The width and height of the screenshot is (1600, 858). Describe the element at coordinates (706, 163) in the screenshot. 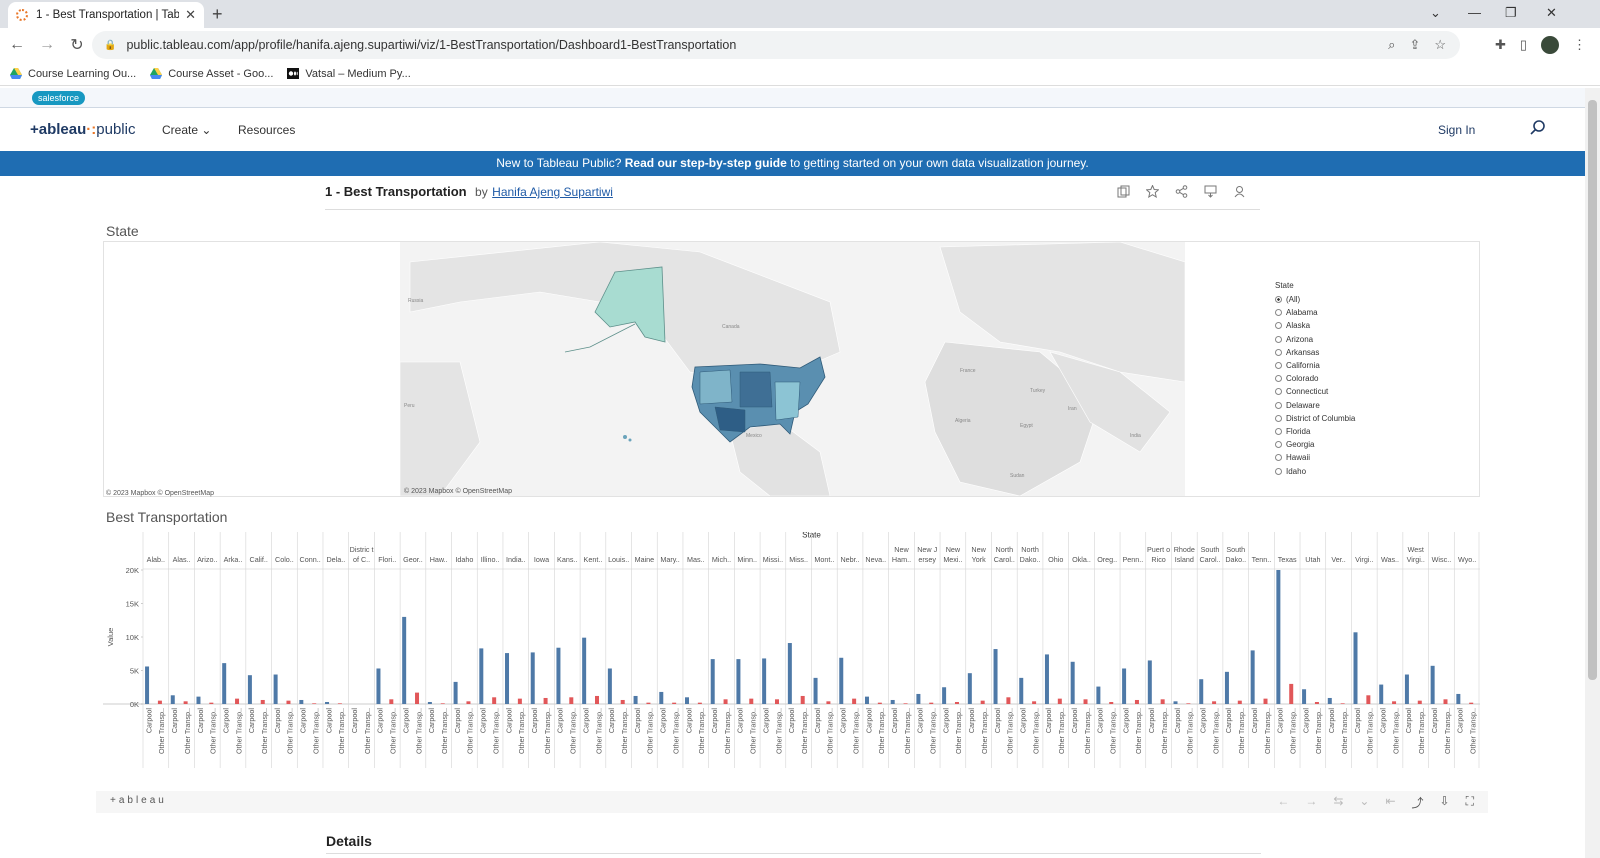

I see `guide-link: Read our step-by-step guide` at that location.